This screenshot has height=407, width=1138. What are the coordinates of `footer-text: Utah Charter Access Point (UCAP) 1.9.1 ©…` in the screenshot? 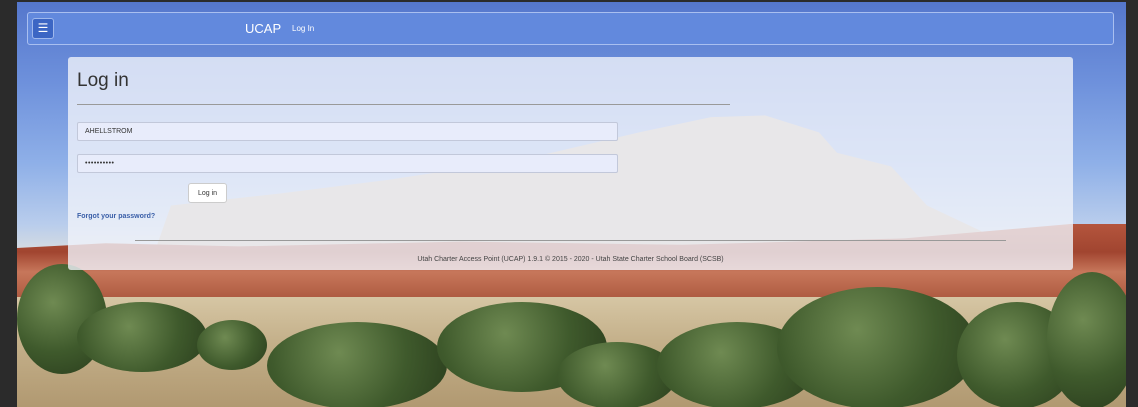 It's located at (570, 259).